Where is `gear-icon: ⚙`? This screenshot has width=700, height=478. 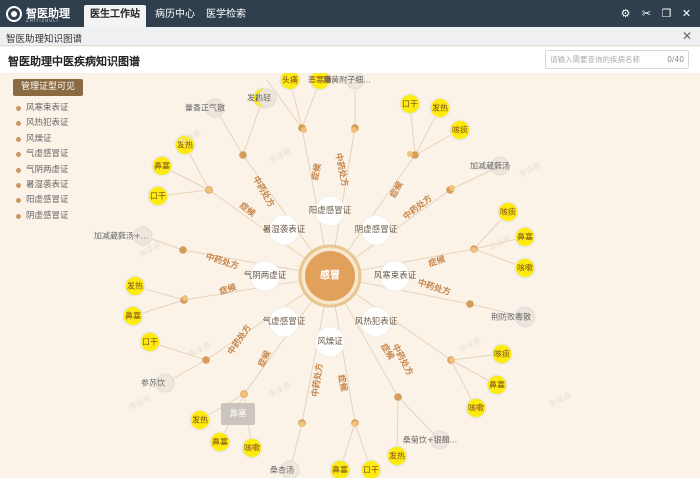 gear-icon: ⚙ is located at coordinates (625, 13).